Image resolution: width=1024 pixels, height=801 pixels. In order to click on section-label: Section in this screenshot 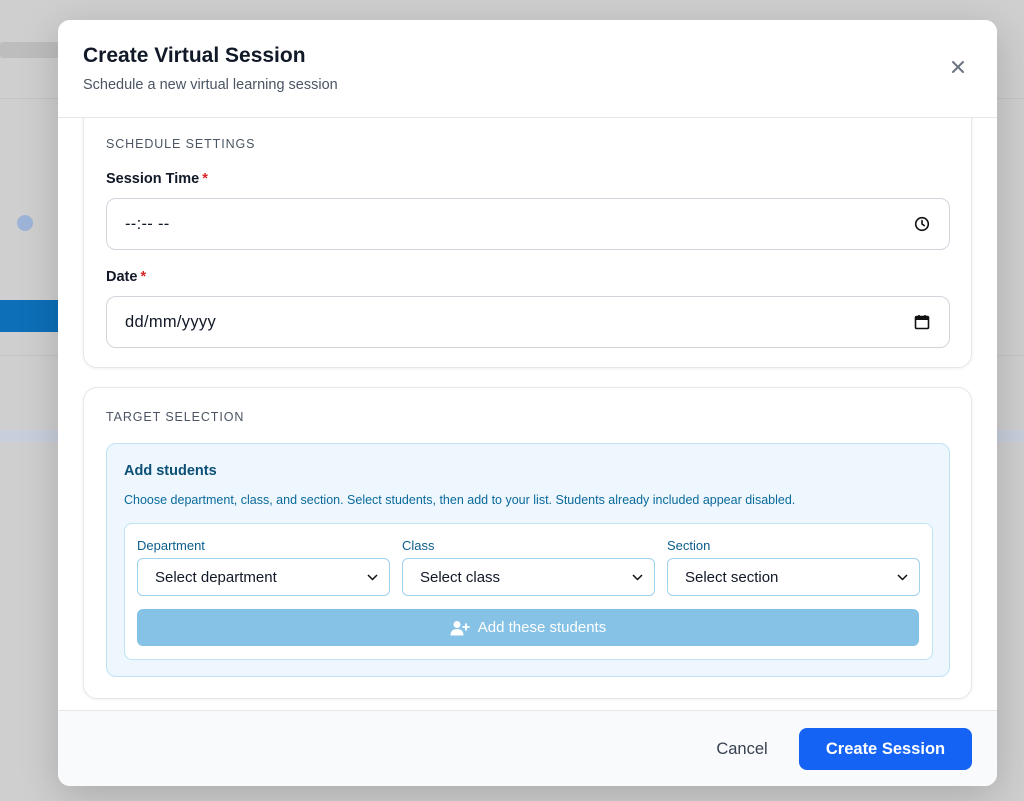, I will do `click(689, 545)`.